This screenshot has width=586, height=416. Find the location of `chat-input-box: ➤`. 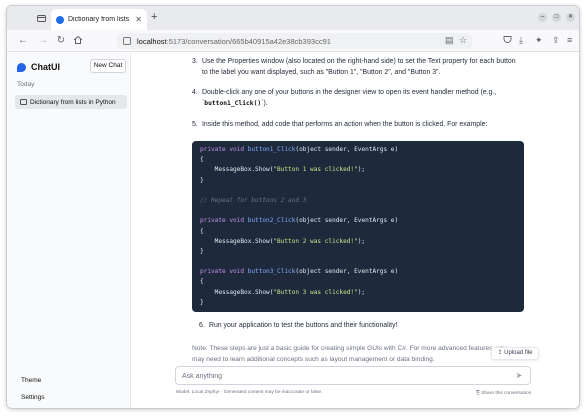

chat-input-box: ➤ is located at coordinates (353, 375).